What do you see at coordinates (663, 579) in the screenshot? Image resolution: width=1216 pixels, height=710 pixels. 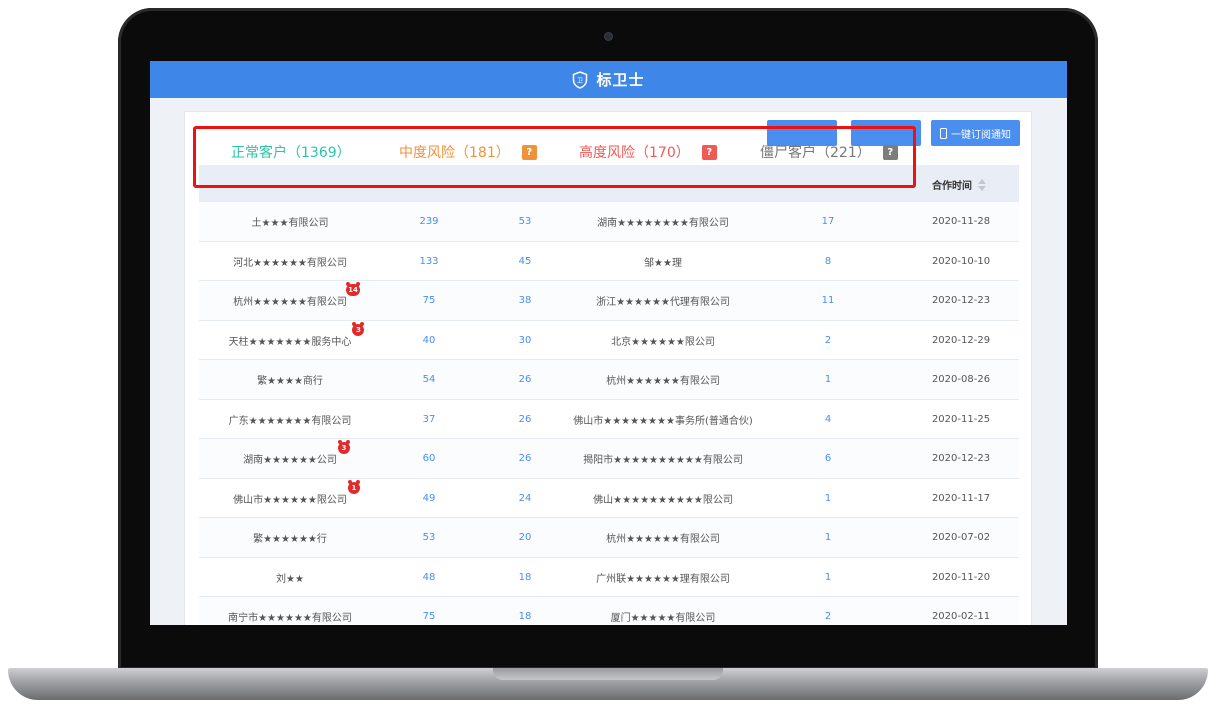 I see `agent-name-cell: 广州联★★★★★★理有限公司` at bounding box center [663, 579].